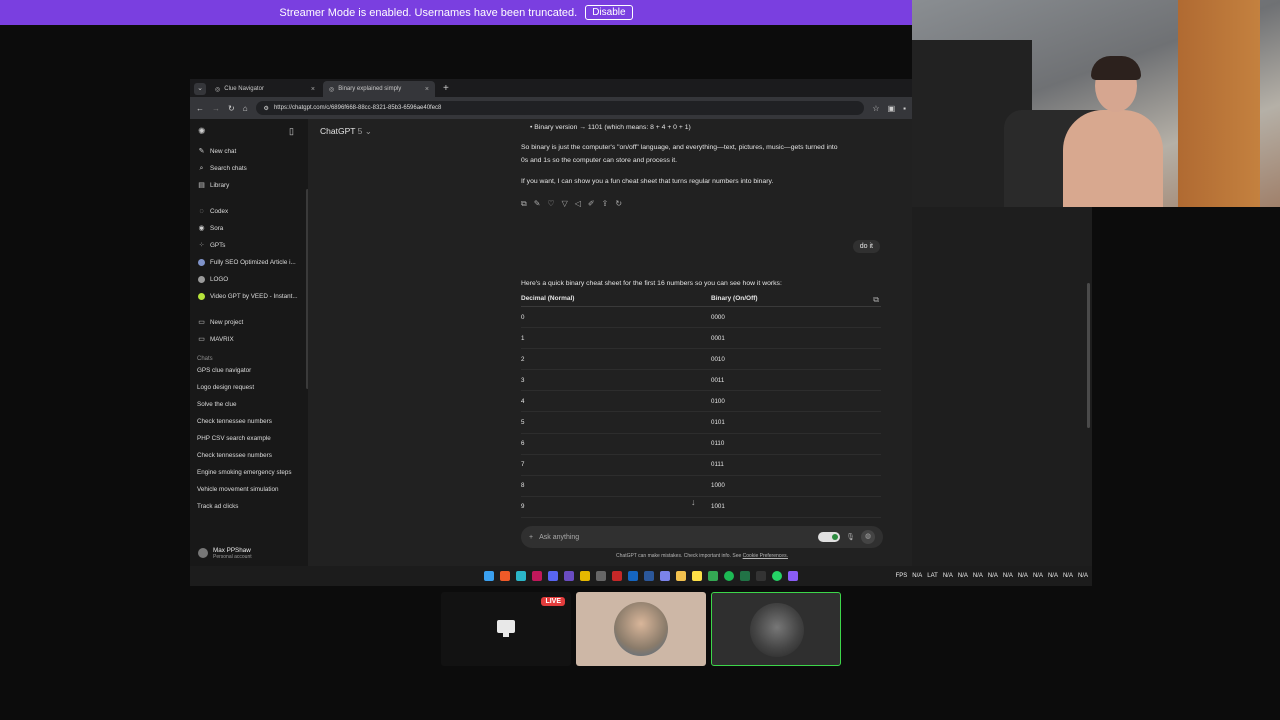 This screenshot has width=1280, height=720. What do you see at coordinates (1002, 386) in the screenshot?
I see `capture-background` at bounding box center [1002, 386].